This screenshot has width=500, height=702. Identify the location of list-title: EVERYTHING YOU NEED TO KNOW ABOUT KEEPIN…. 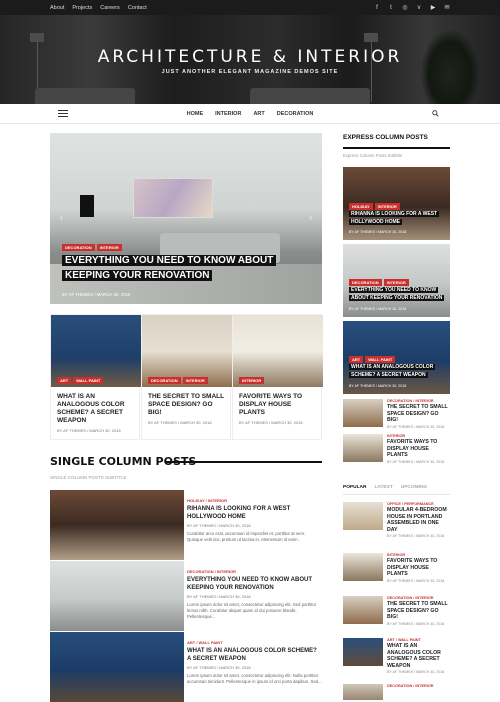
(254, 584).